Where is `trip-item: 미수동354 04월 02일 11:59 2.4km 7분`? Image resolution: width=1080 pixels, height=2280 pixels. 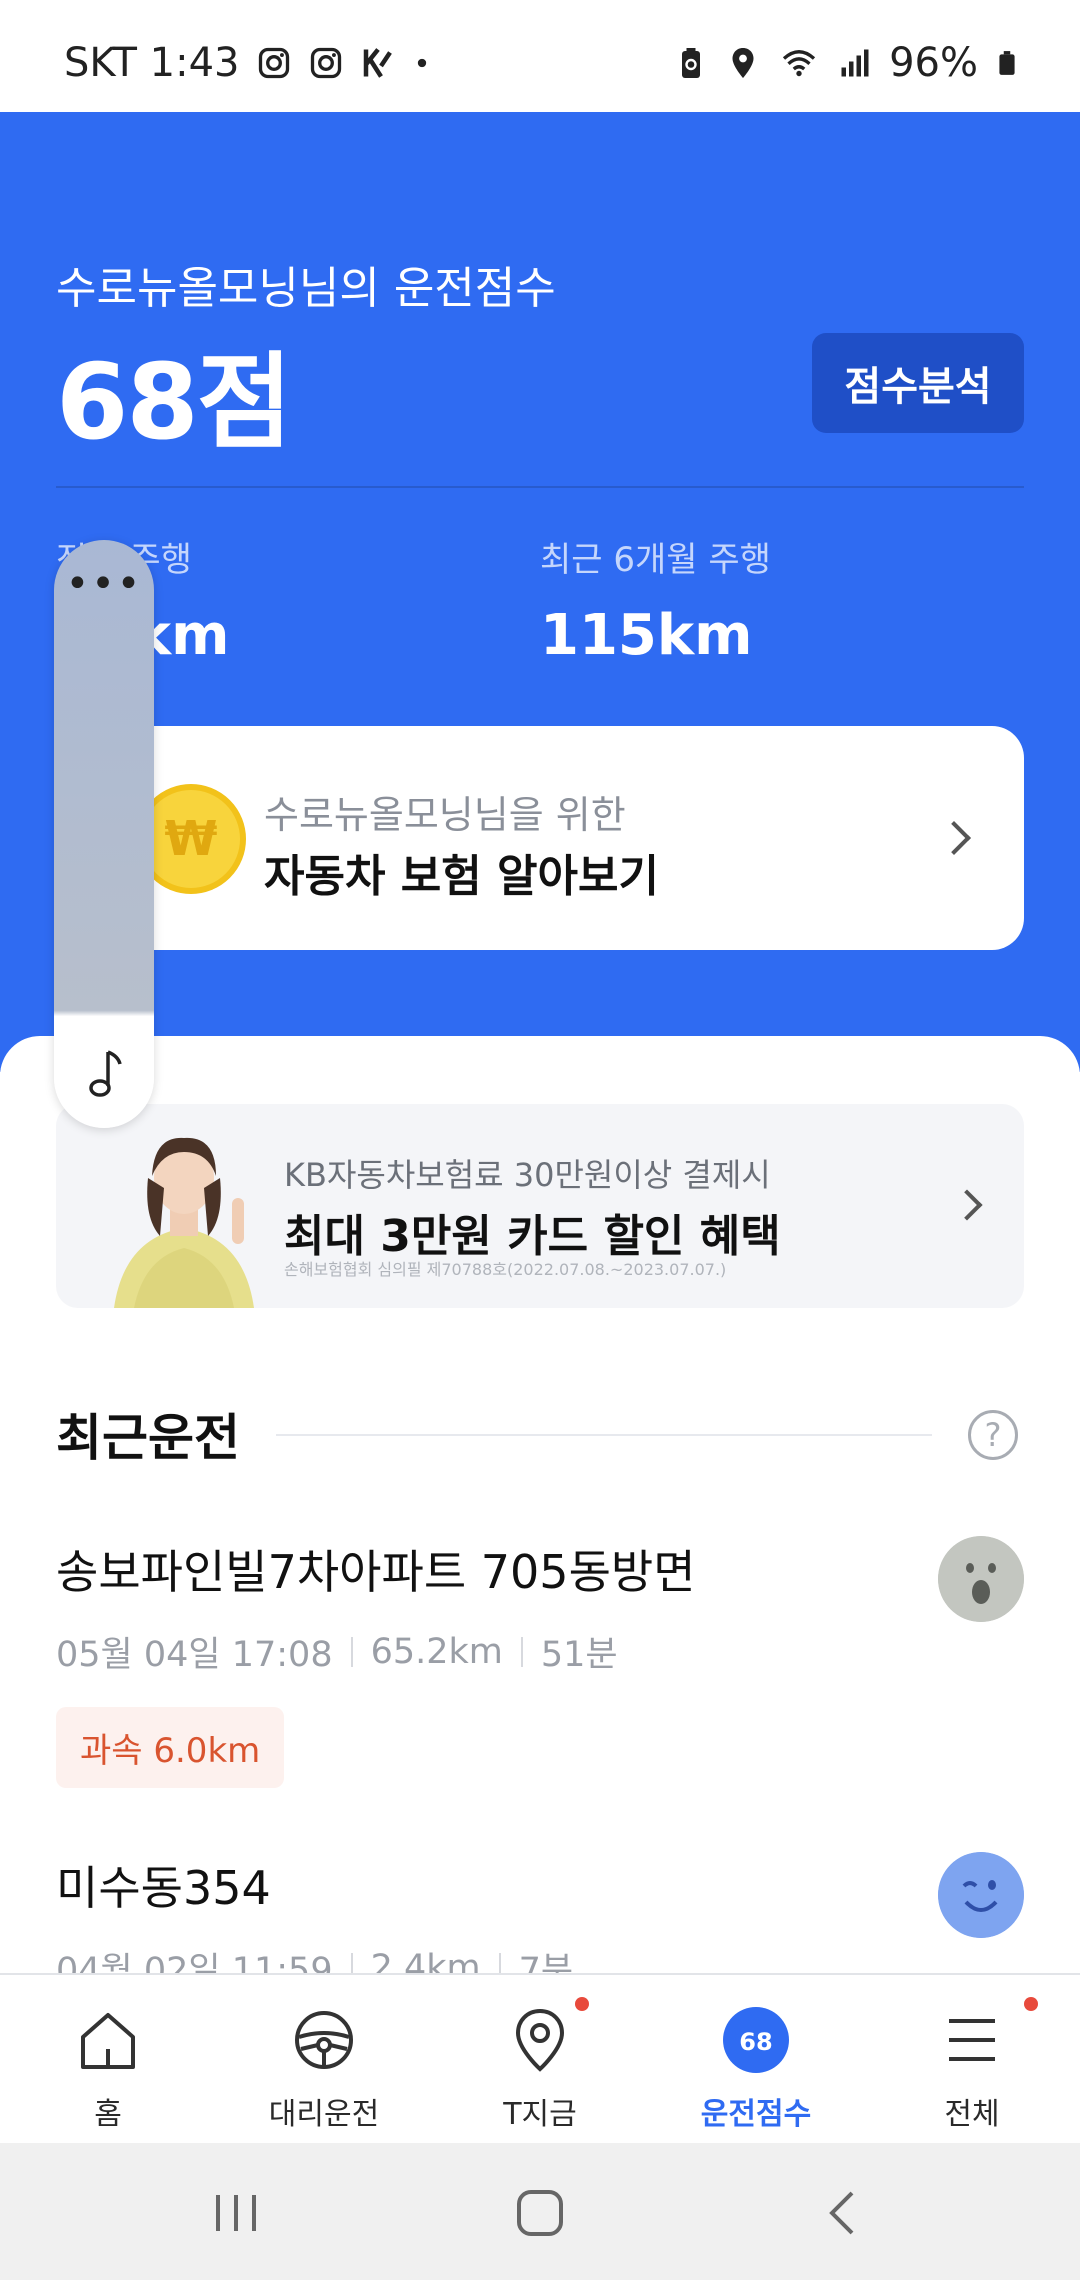 trip-item: 미수동354 04월 02일 11:59 2.4km 7분 is located at coordinates (540, 1922).